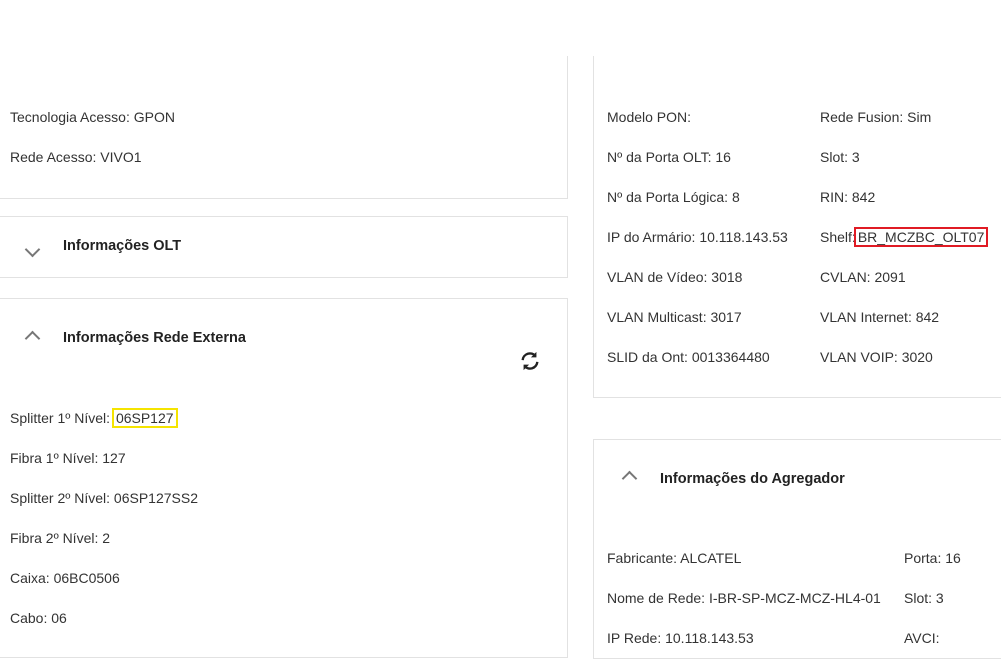  Describe the element at coordinates (673, 197) in the screenshot. I see `pon-field: Nº da Porta Lógica: 8` at that location.